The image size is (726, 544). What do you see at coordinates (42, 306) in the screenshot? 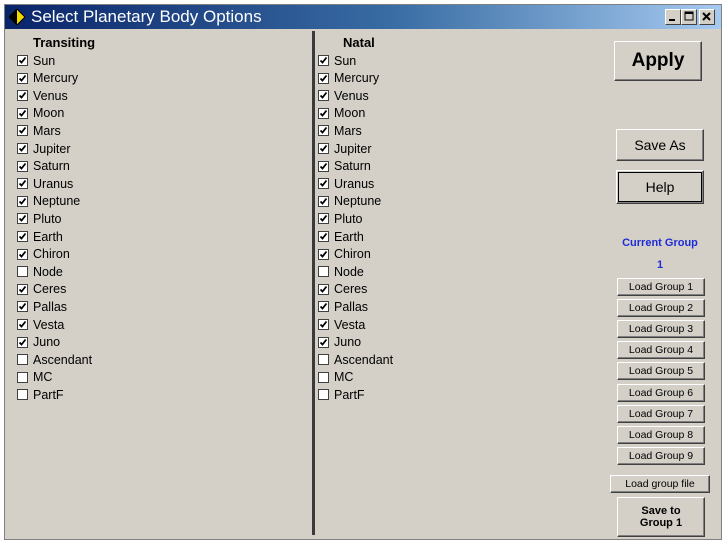
I see `transiting-checkbox-row: Pallas` at bounding box center [42, 306].